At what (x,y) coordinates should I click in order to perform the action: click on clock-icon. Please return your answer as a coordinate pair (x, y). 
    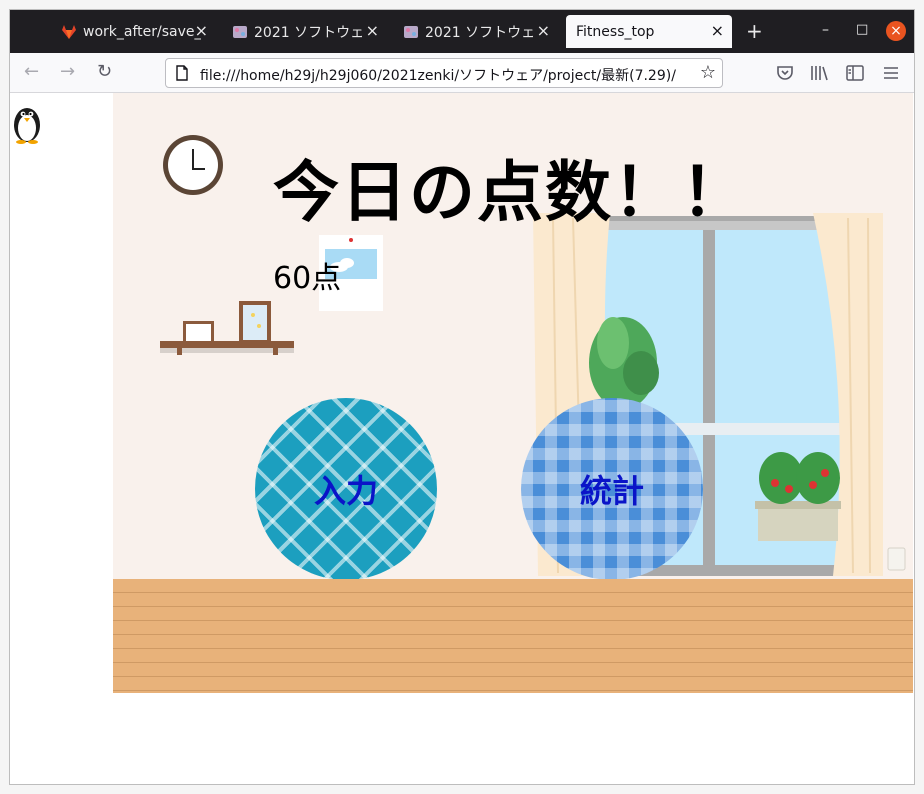
    Looking at the image, I should click on (193, 165).